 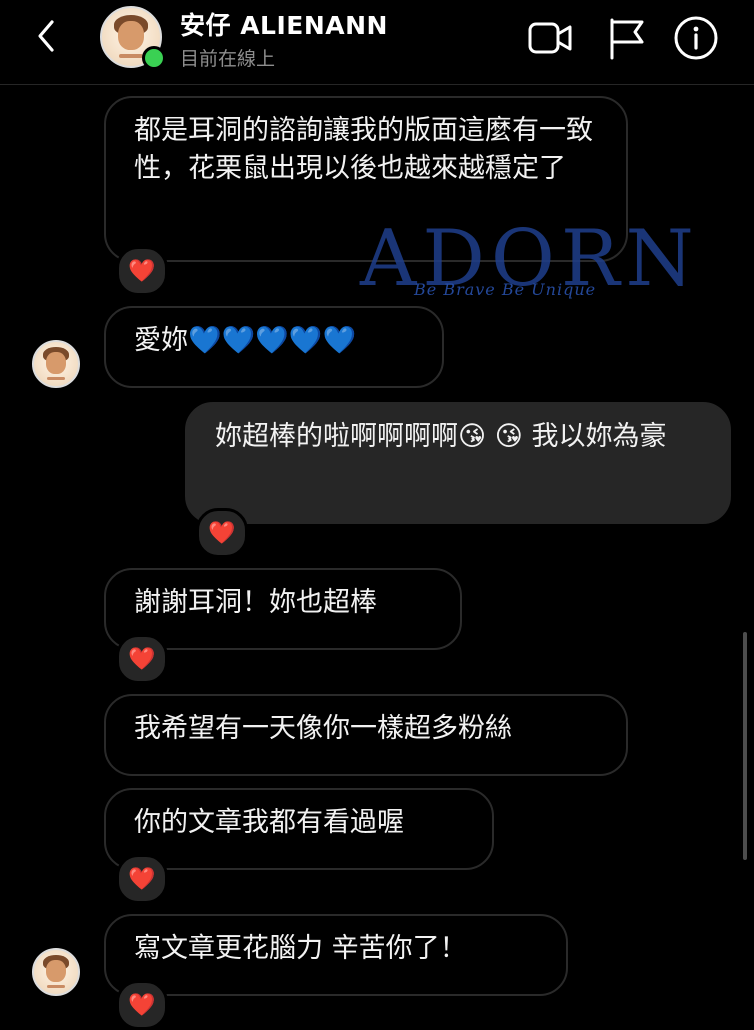 I want to click on message-text: 愛妳💙💙💙💙💙, so click(x=245, y=340).